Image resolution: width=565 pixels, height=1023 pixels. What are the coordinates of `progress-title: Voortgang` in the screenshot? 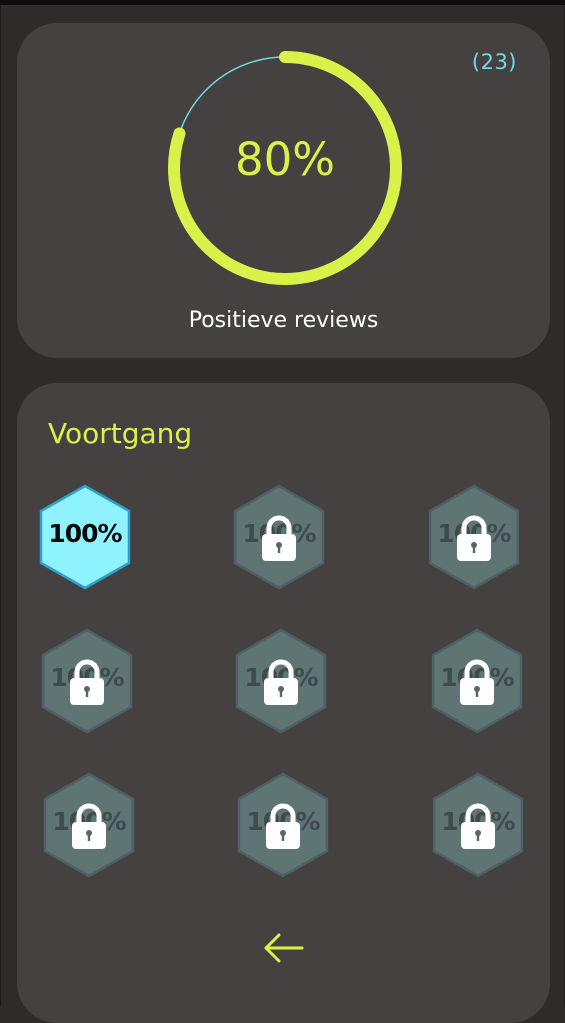 It's located at (120, 433).